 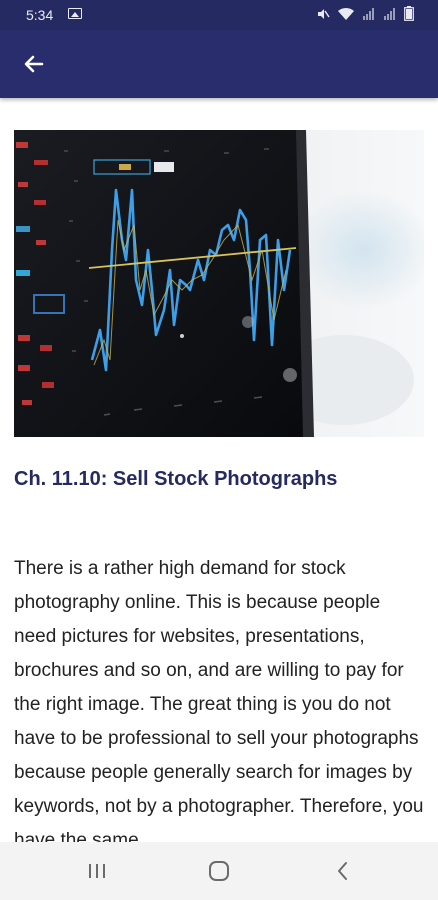 I want to click on navigation-bar, so click(x=219, y=871).